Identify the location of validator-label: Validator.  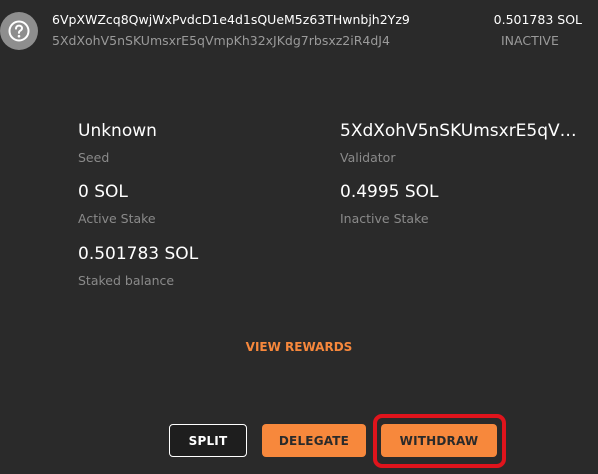
(368, 157).